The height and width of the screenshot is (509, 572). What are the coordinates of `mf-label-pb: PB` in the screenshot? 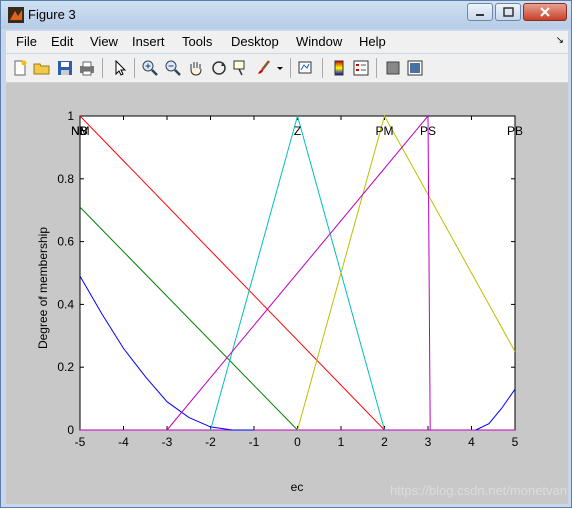 It's located at (515, 131).